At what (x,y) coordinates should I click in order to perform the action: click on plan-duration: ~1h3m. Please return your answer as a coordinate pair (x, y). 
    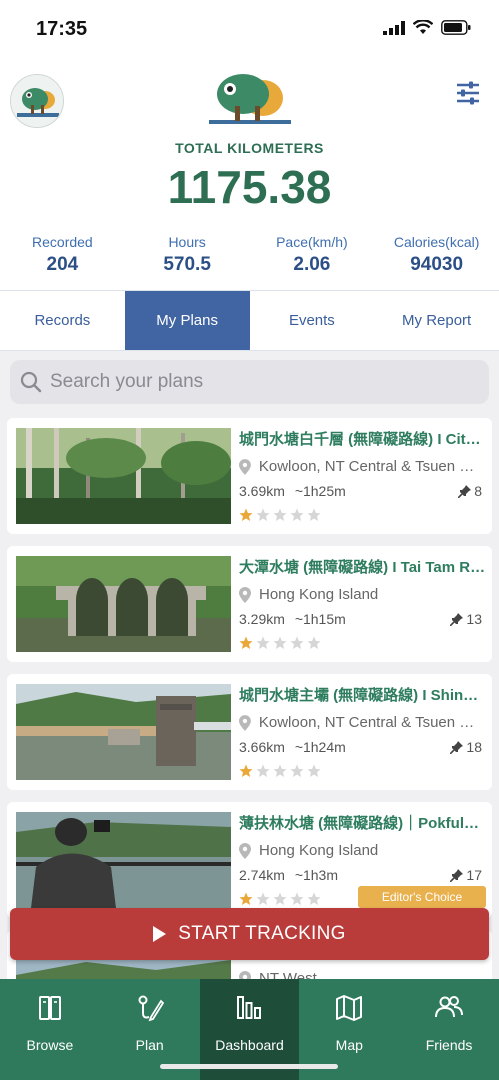
    Looking at the image, I should click on (316, 875).